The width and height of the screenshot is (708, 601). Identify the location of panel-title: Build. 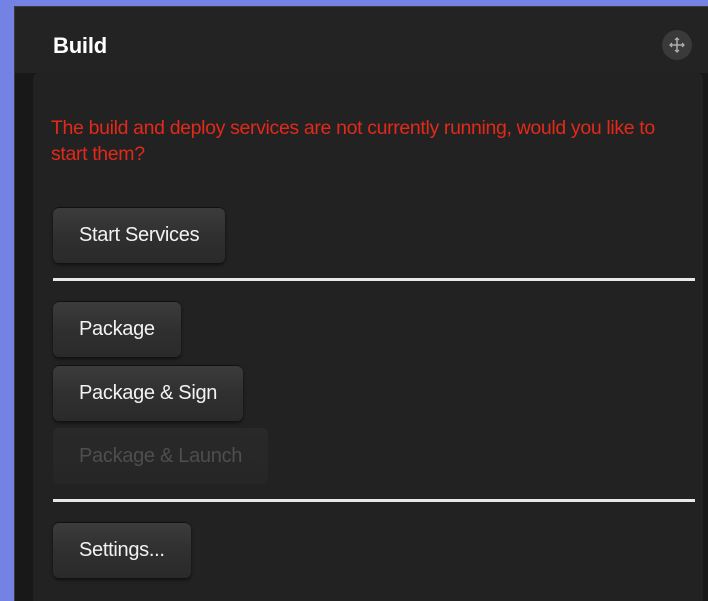
(80, 45).